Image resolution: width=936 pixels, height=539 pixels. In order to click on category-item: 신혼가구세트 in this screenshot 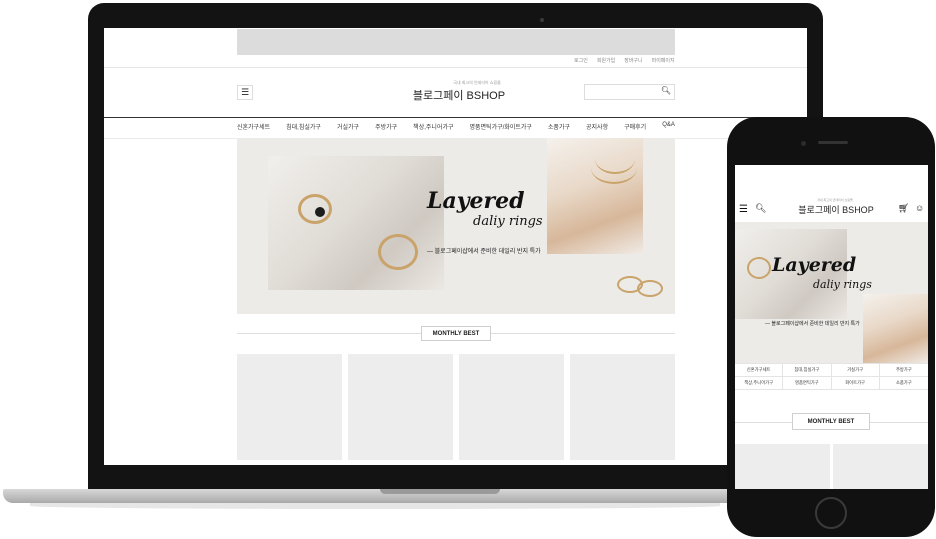, I will do `click(759, 370)`.